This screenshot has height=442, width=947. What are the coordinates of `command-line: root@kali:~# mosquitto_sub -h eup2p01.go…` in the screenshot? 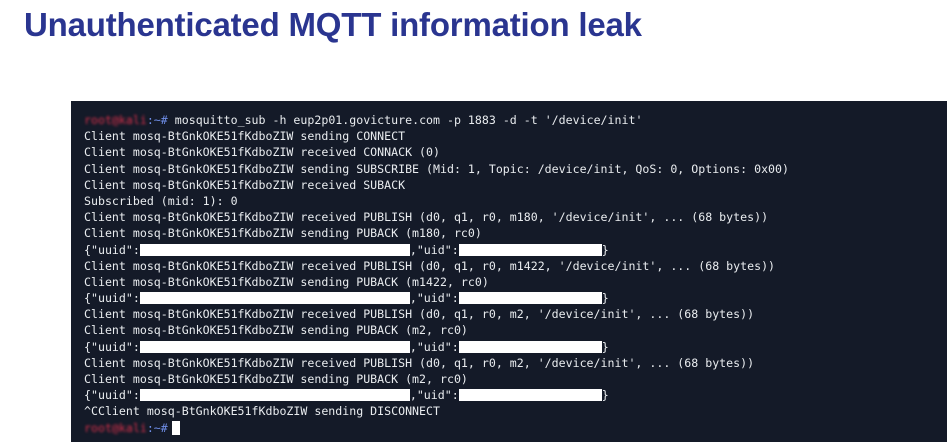 It's located at (515, 120).